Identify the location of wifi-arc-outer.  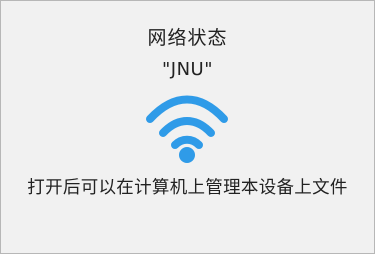
(187, 109).